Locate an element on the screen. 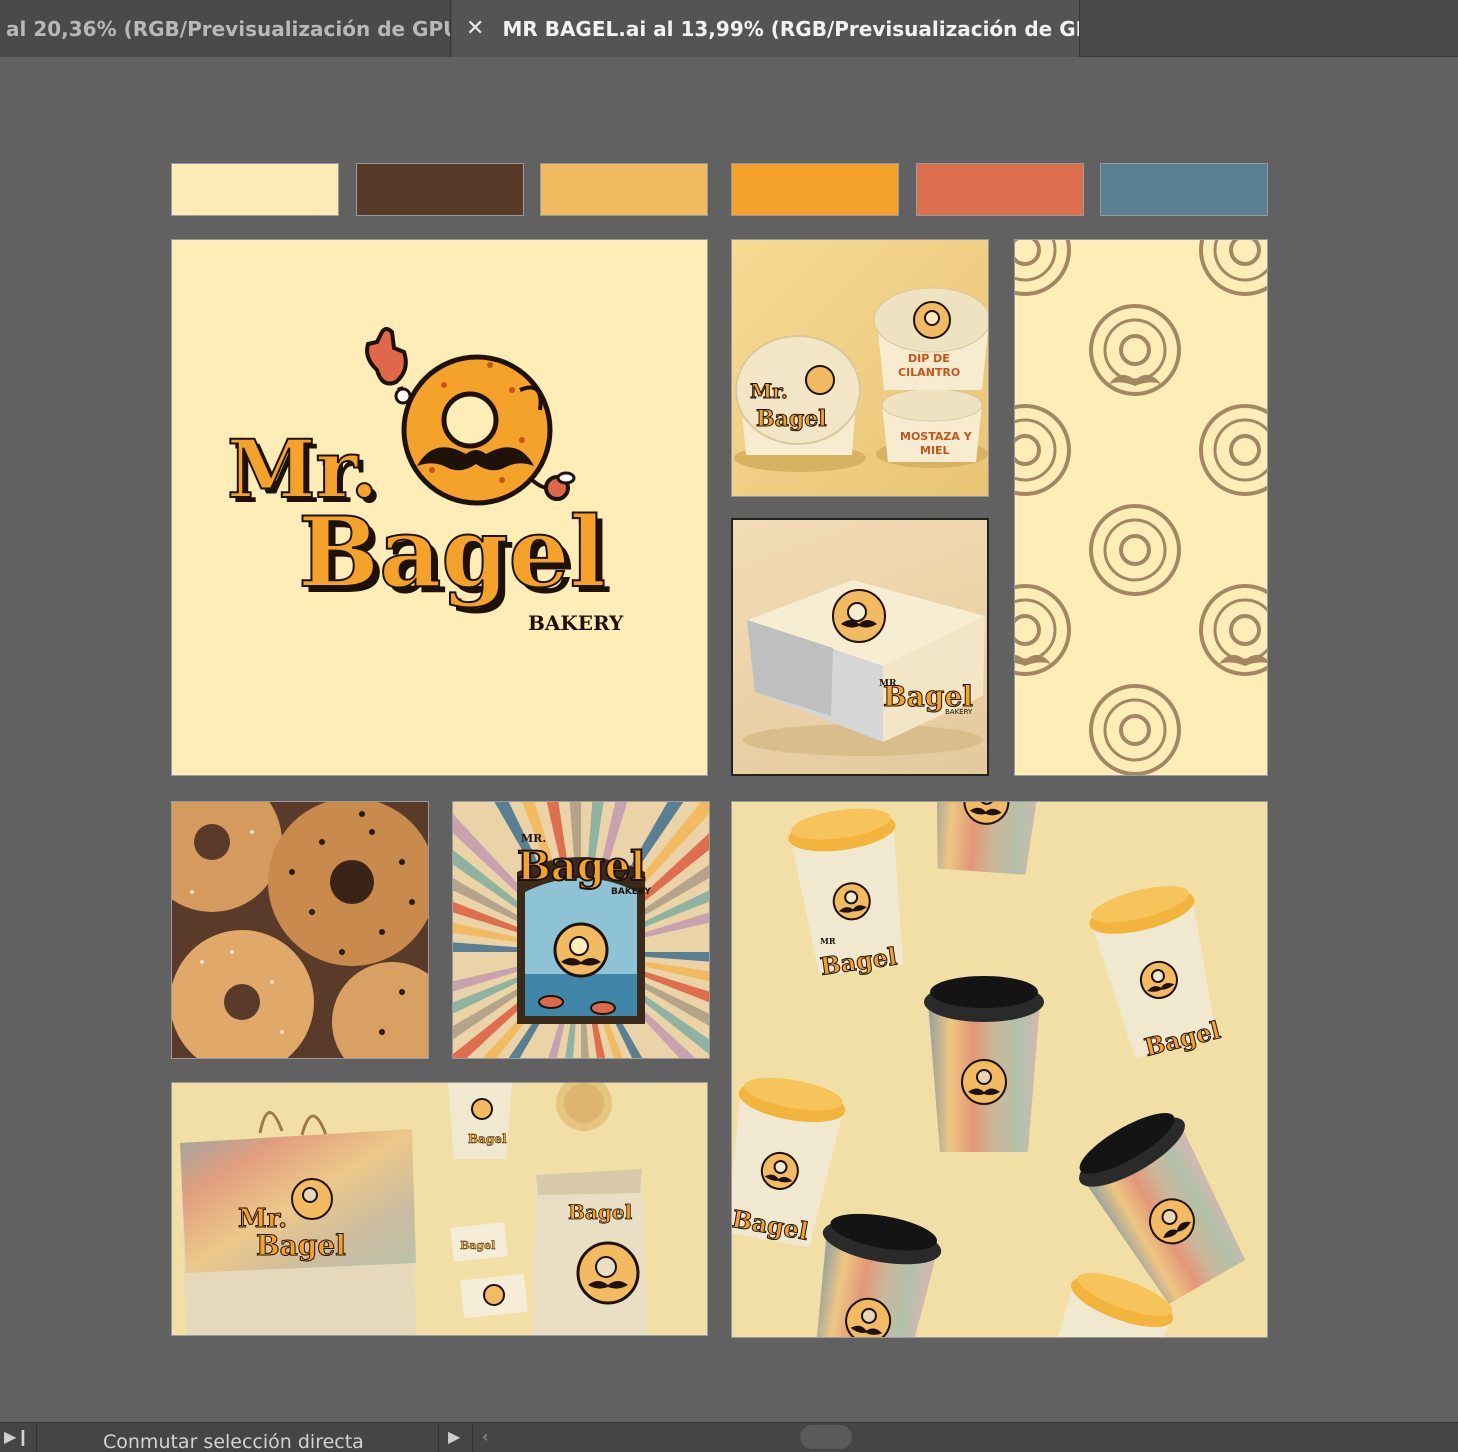 This screenshot has height=1452, width=1458. palette-swatch-orange is located at coordinates (815, 189).